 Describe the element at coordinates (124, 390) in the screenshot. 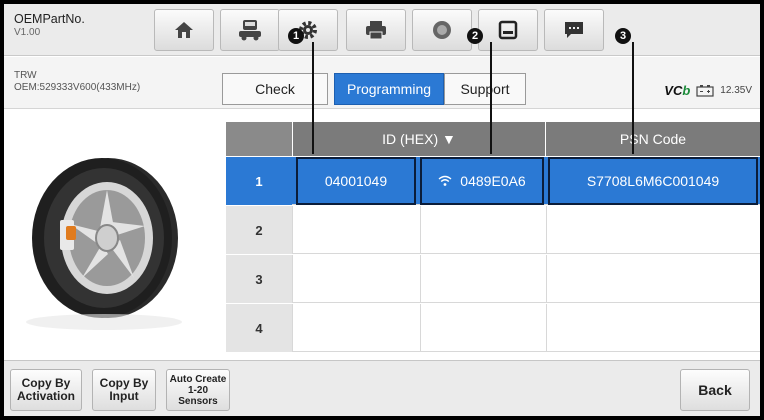

I see `copy-by-input-button: Copy By Input` at that location.